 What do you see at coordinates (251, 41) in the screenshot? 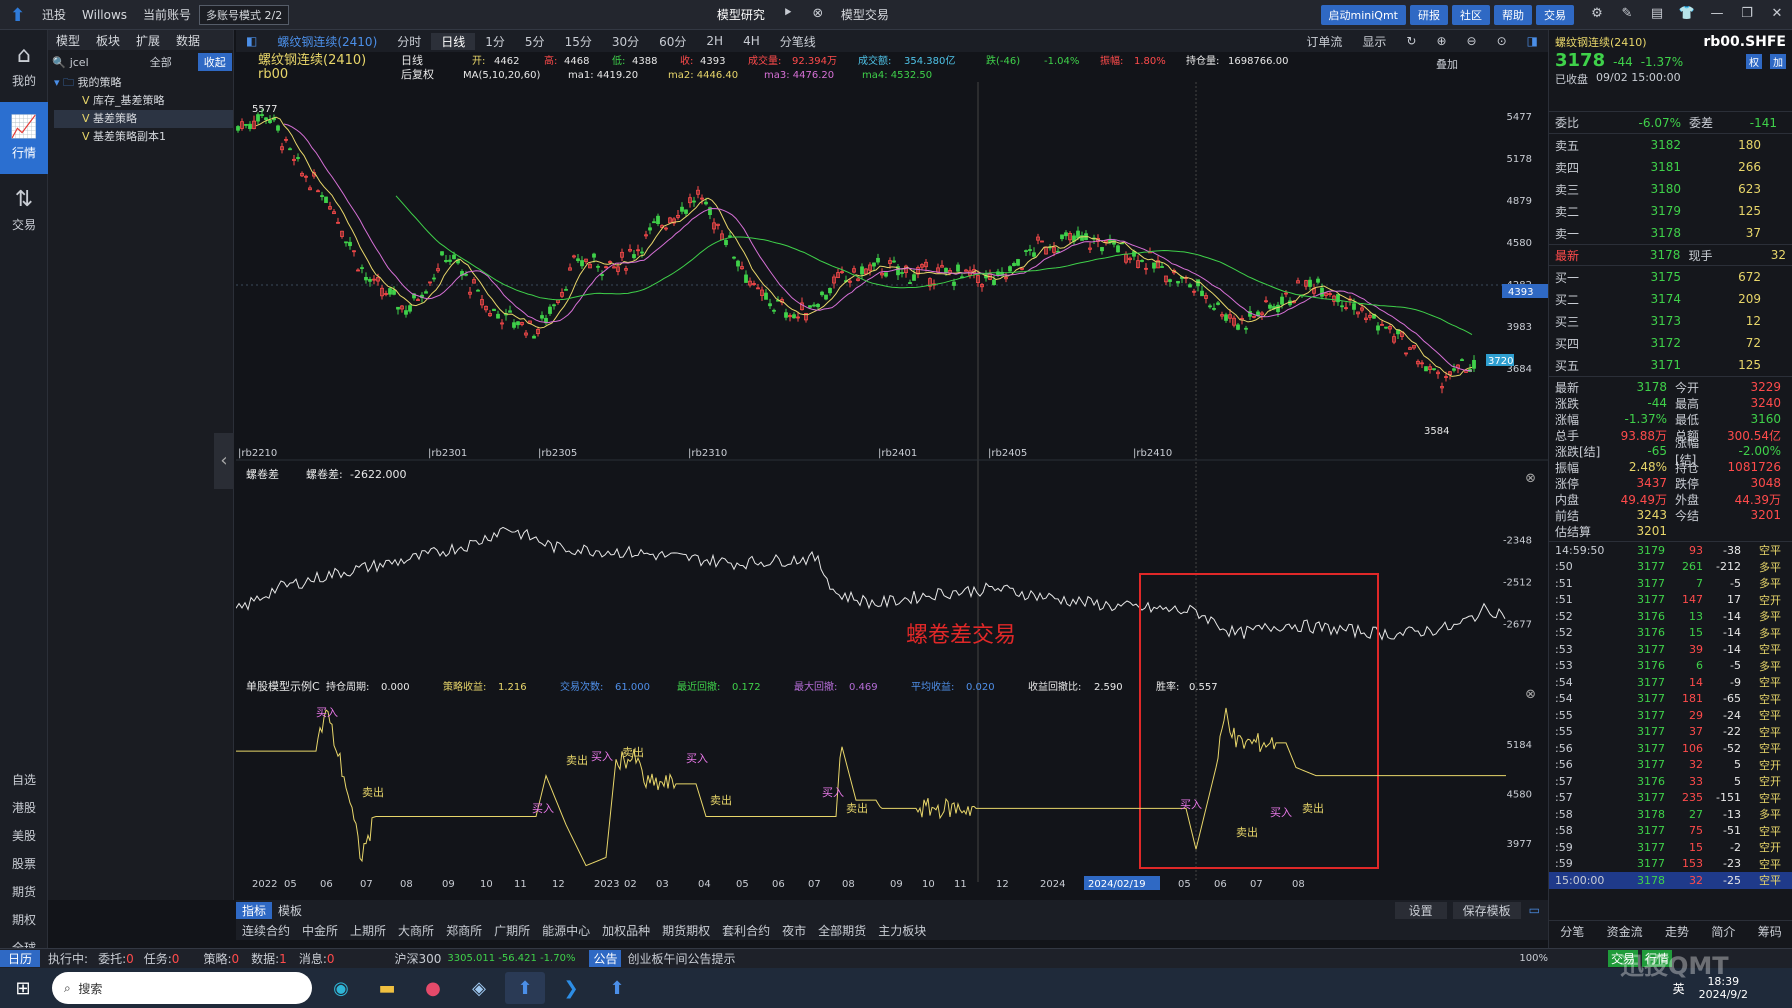
I see `panel-toggle-icon: ◧` at bounding box center [251, 41].